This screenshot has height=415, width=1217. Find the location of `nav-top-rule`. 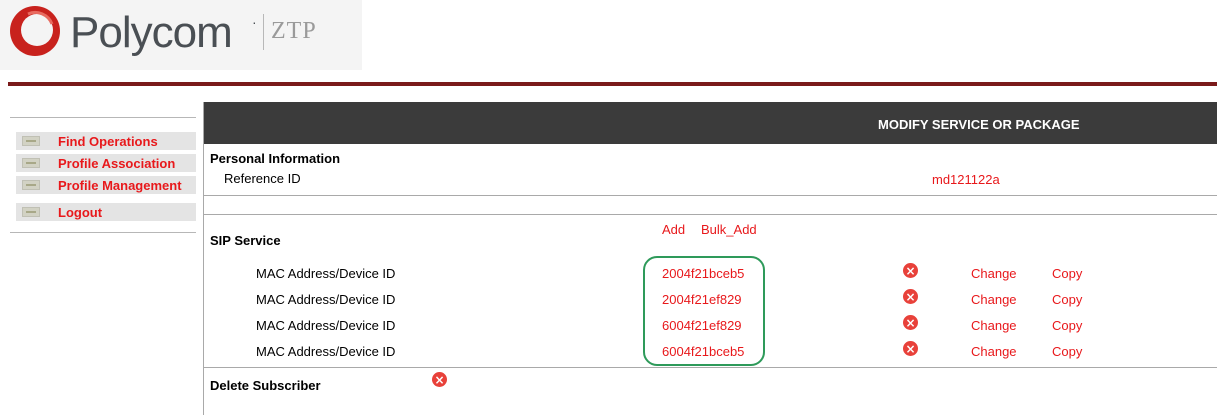

nav-top-rule is located at coordinates (103, 117).